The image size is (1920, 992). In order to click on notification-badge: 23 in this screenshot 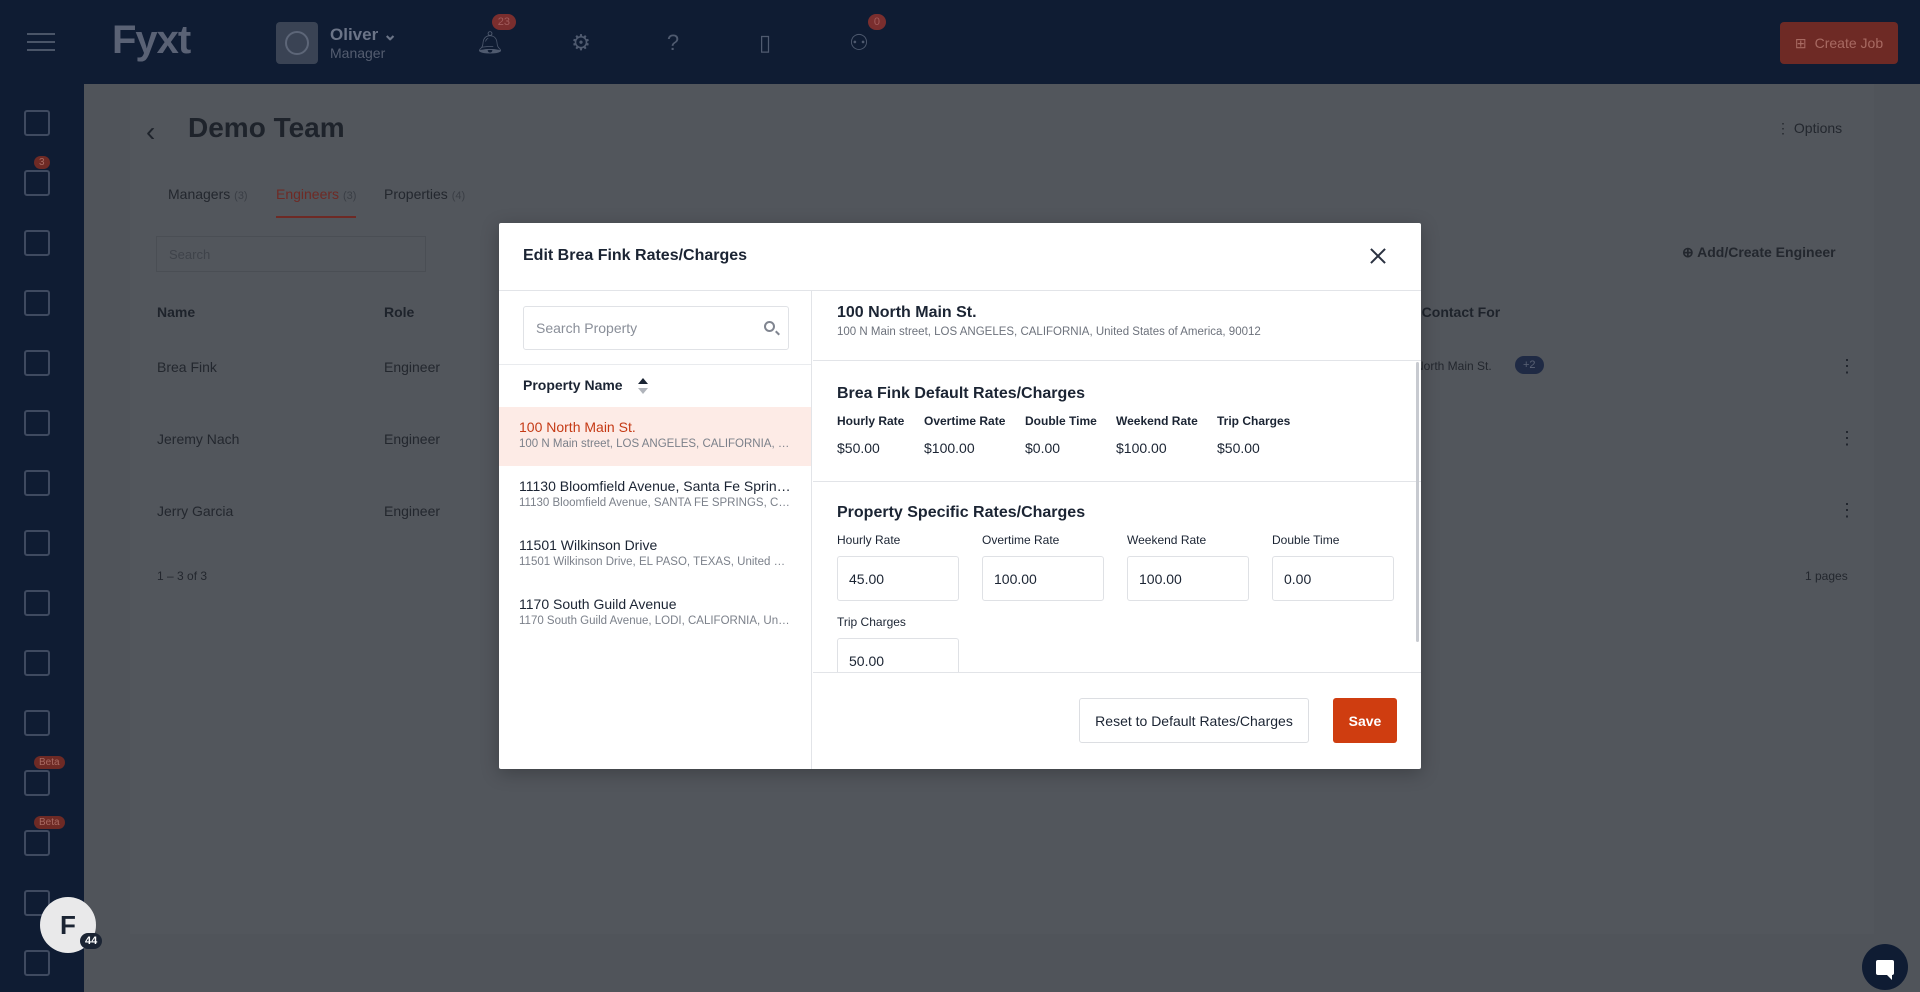, I will do `click(503, 22)`.